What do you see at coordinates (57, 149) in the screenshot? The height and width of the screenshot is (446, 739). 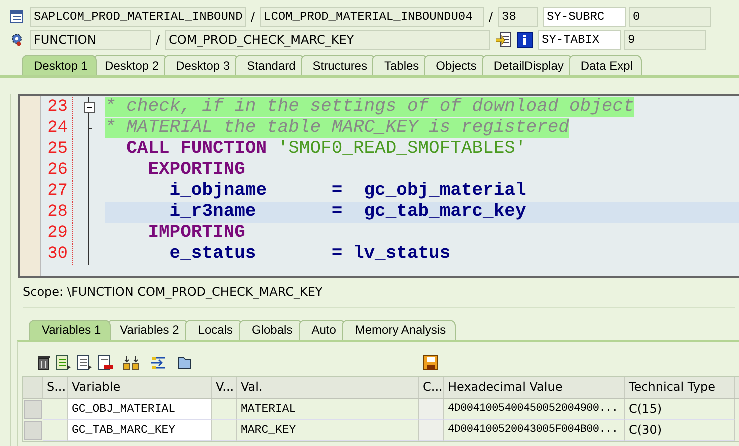 I see `line-number: 25` at bounding box center [57, 149].